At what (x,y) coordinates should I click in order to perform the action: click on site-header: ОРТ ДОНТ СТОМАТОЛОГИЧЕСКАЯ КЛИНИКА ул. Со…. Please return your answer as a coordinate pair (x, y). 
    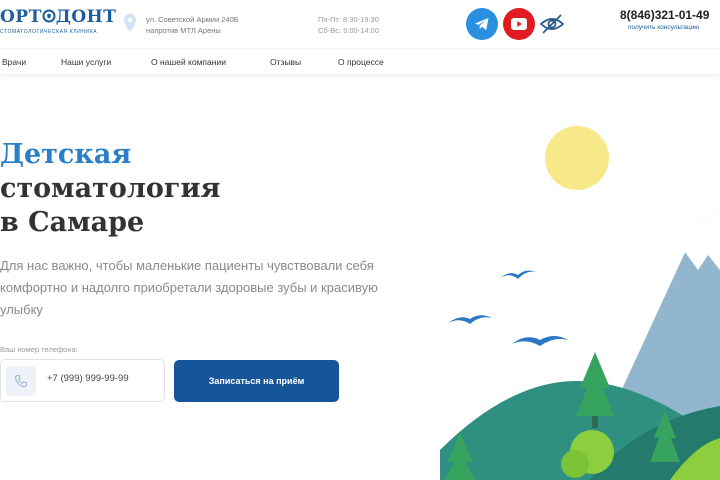
    Looking at the image, I should click on (360, 23).